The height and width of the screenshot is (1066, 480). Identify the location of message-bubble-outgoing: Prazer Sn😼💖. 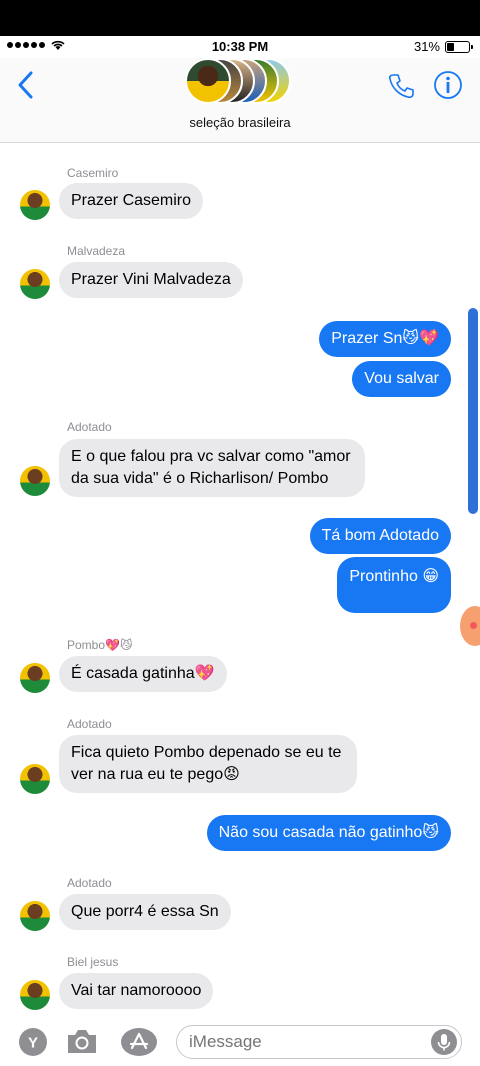
(385, 339).